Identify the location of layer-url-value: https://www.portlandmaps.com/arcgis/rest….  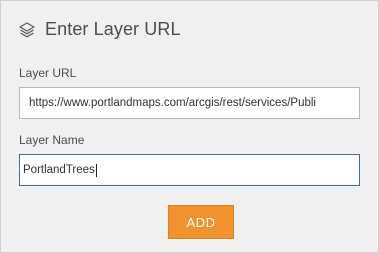
(172, 103).